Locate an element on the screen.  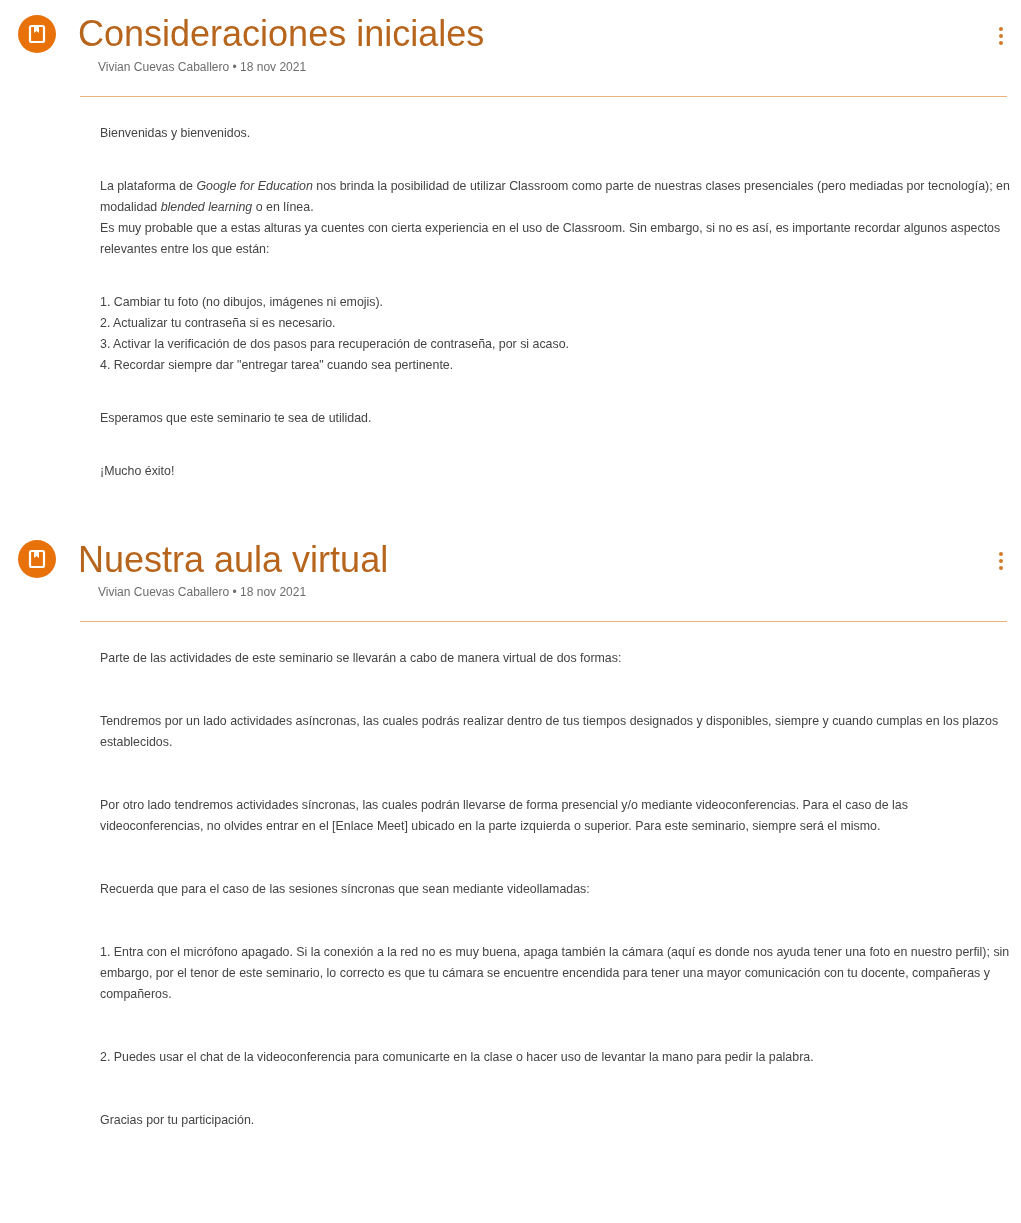
post-title: Consideraciones iniciales is located at coordinates (281, 34).